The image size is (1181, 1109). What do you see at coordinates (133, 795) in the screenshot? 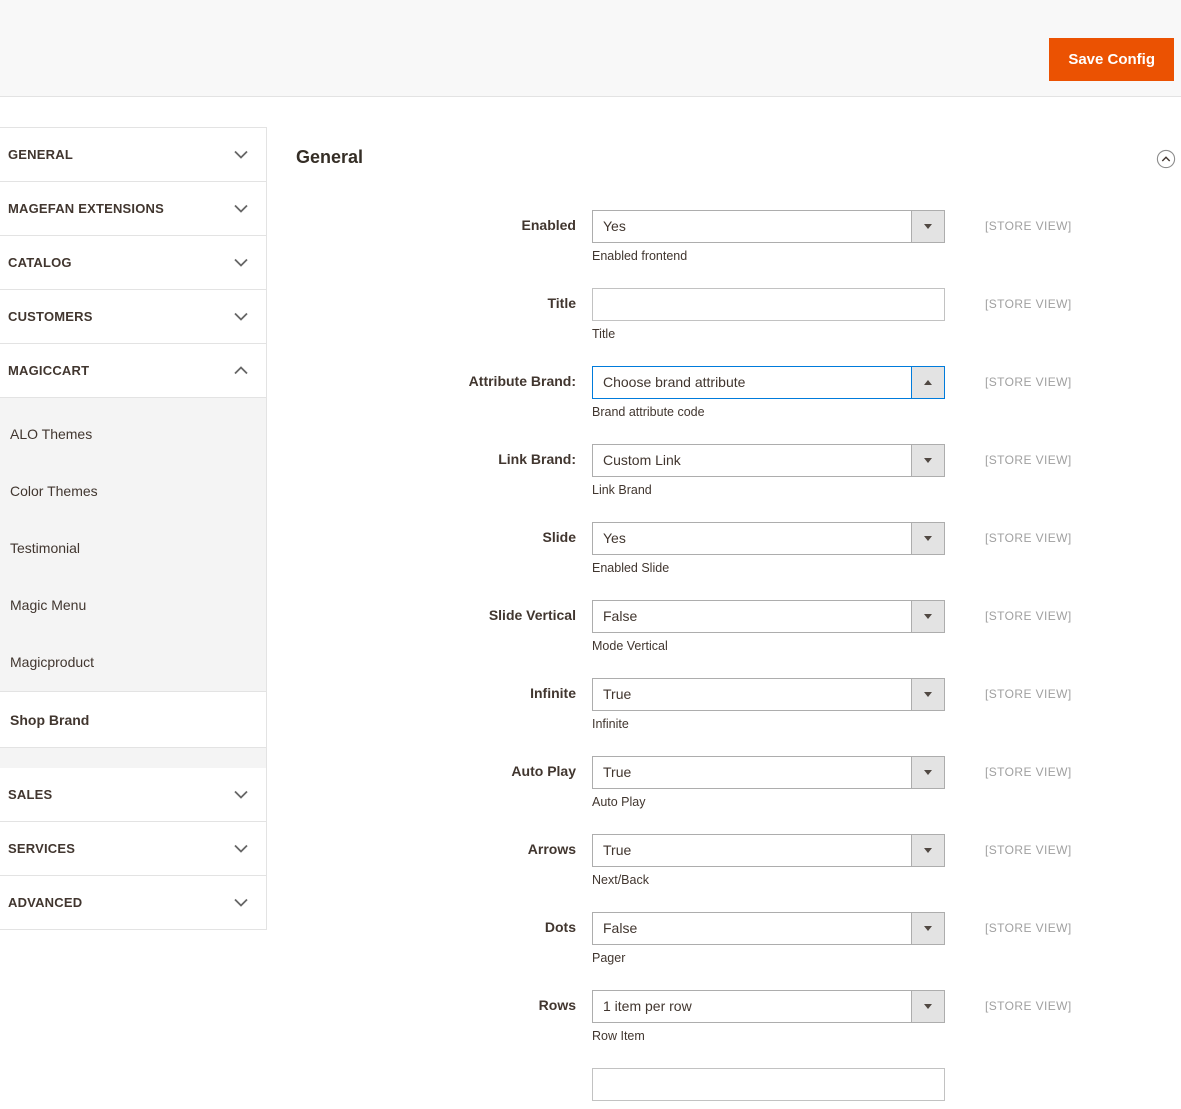
I see `sidebar-section: SALES` at bounding box center [133, 795].